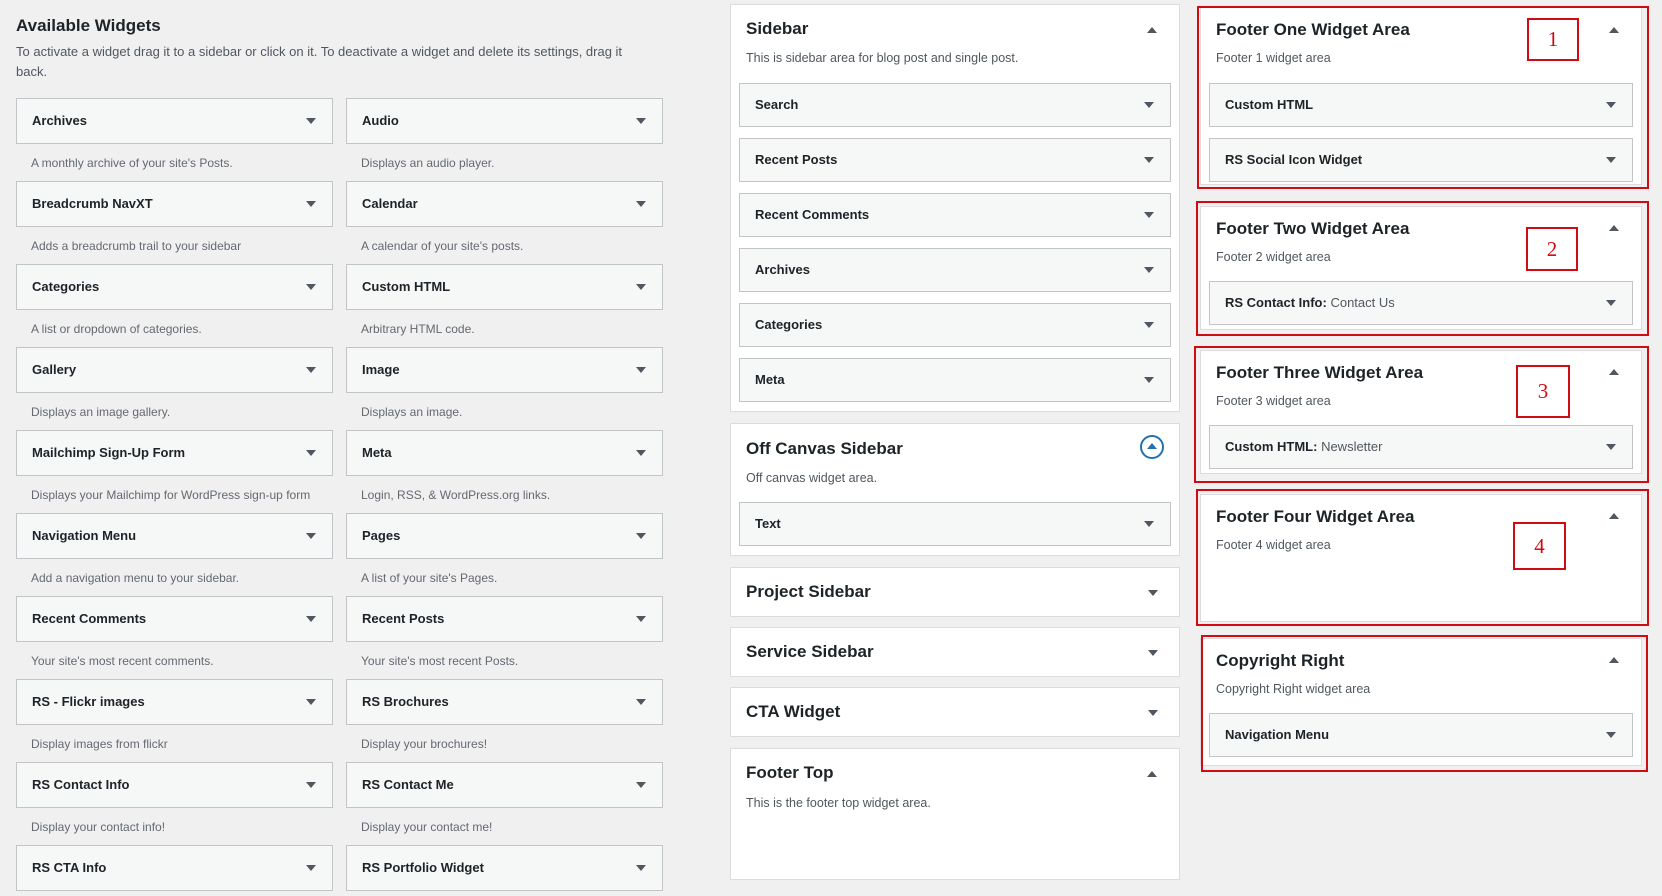 The image size is (1662, 896). What do you see at coordinates (174, 702) in the screenshot?
I see `widget-title-bar: RS - Flickr images` at bounding box center [174, 702].